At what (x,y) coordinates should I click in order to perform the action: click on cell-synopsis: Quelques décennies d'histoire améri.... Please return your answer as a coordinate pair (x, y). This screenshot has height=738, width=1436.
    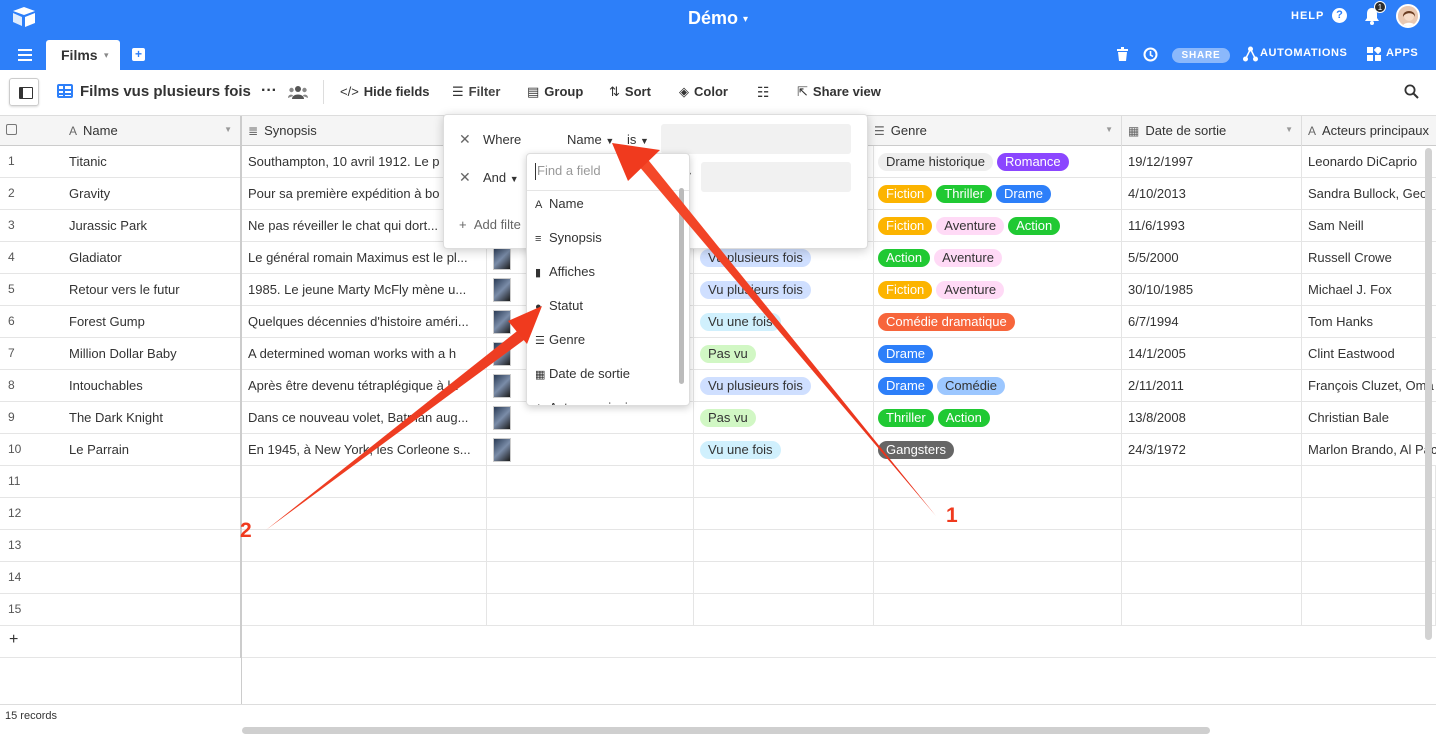
    Looking at the image, I should click on (364, 322).